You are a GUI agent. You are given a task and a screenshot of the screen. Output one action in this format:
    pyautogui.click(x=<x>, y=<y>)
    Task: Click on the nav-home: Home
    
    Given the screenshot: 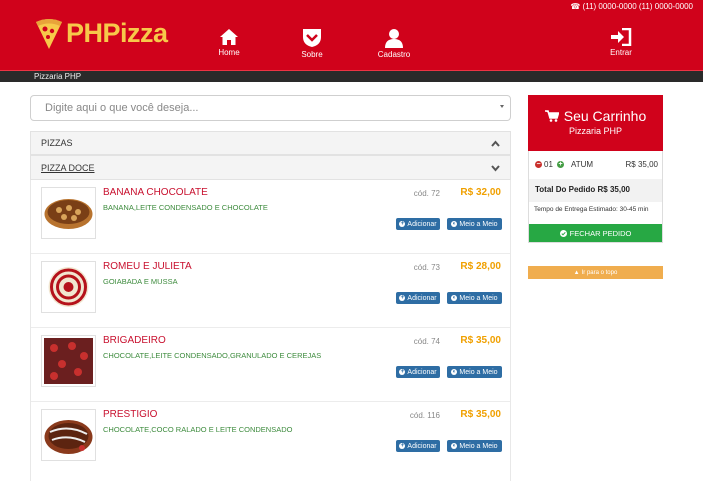 What is the action you would take?
    pyautogui.click(x=229, y=42)
    